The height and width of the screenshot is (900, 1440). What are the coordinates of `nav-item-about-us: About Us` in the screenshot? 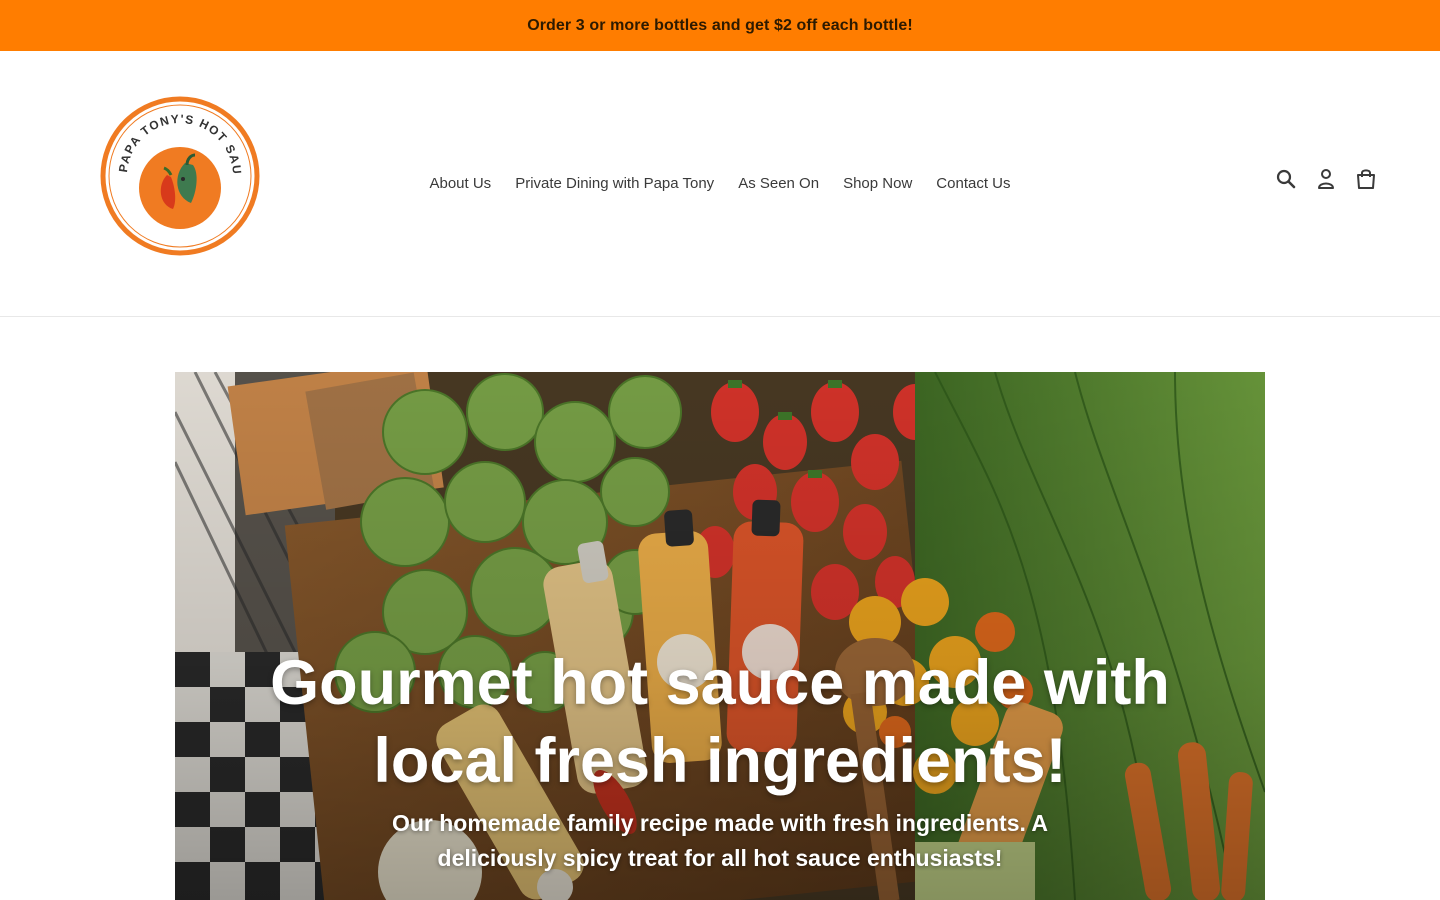 It's located at (460, 183).